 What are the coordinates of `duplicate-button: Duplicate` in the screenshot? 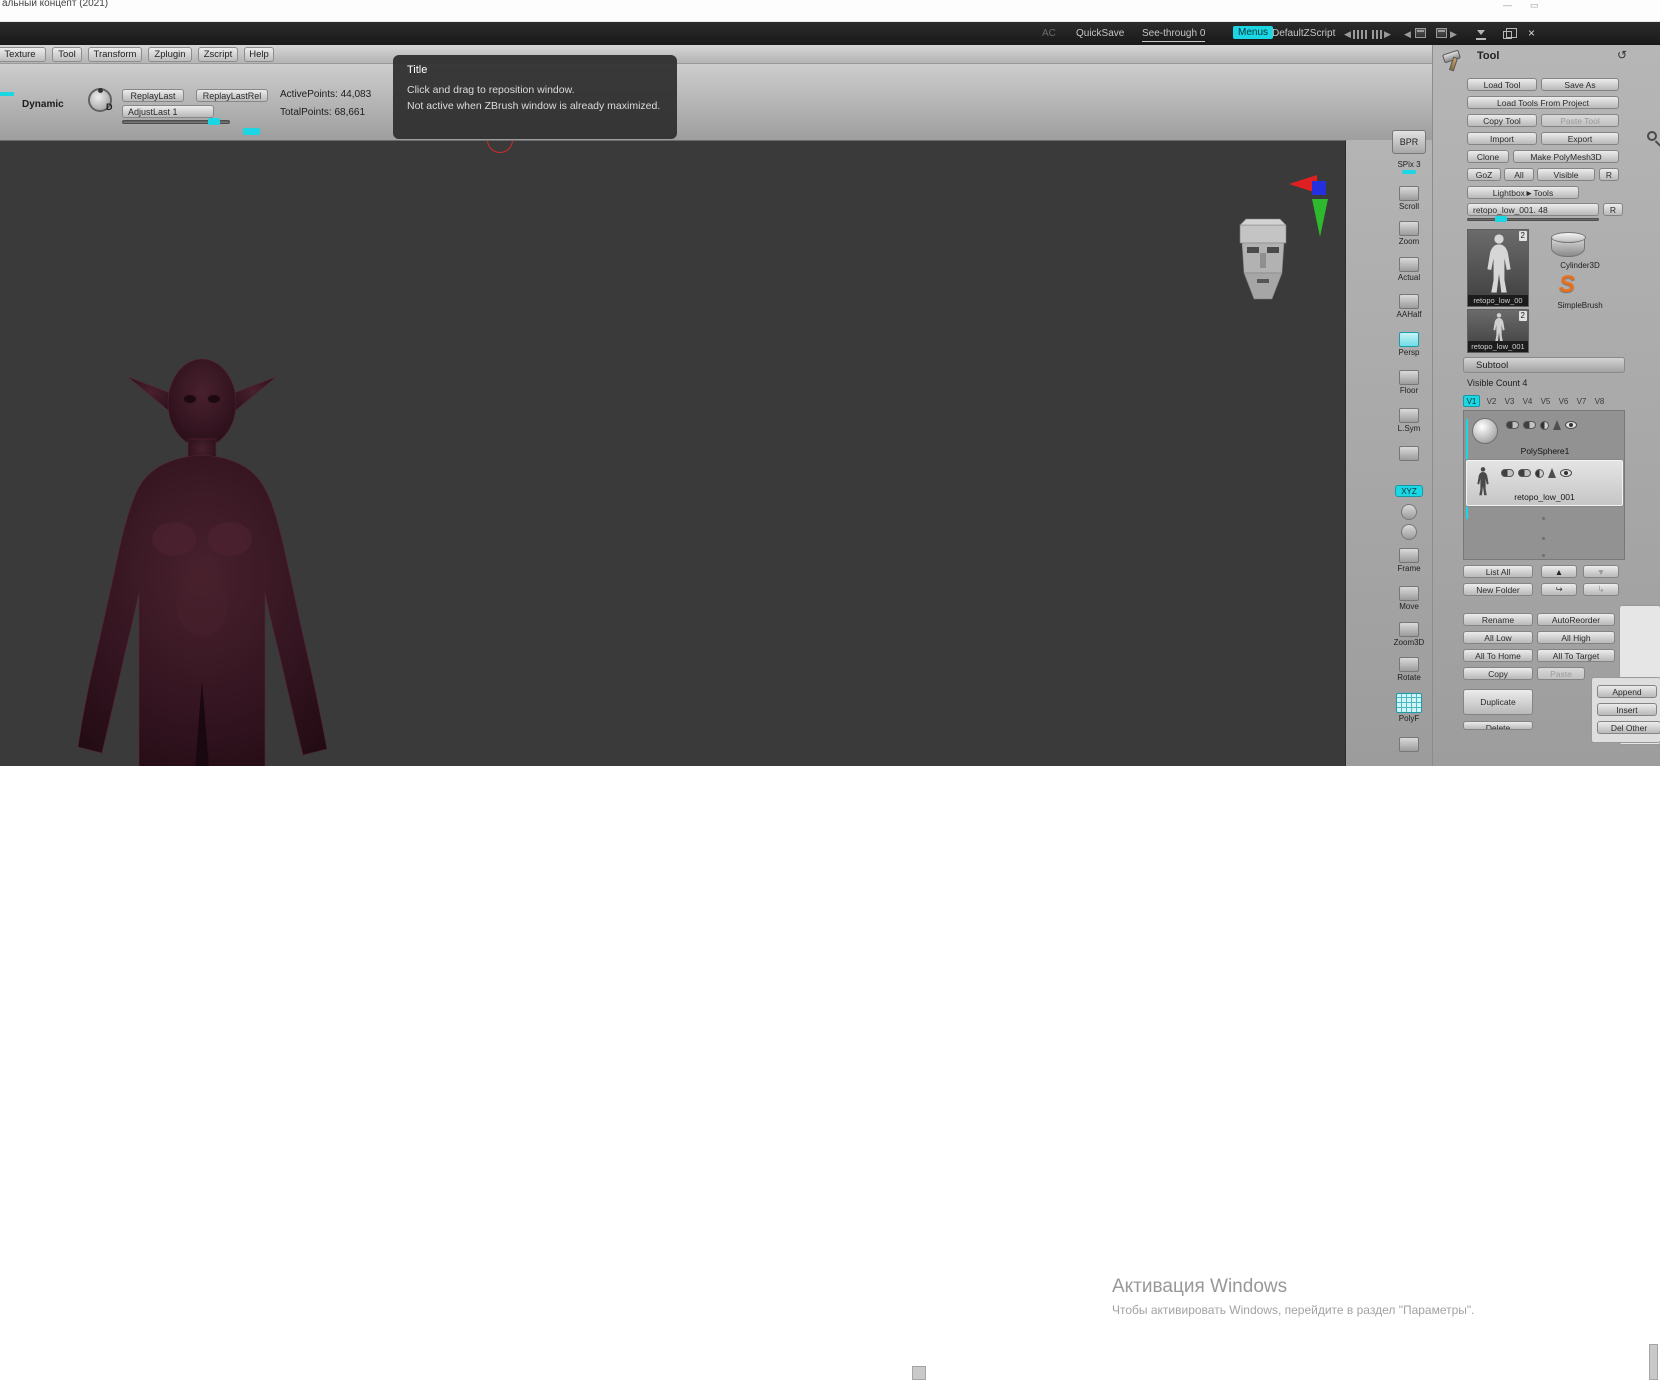 It's located at (1498, 702).